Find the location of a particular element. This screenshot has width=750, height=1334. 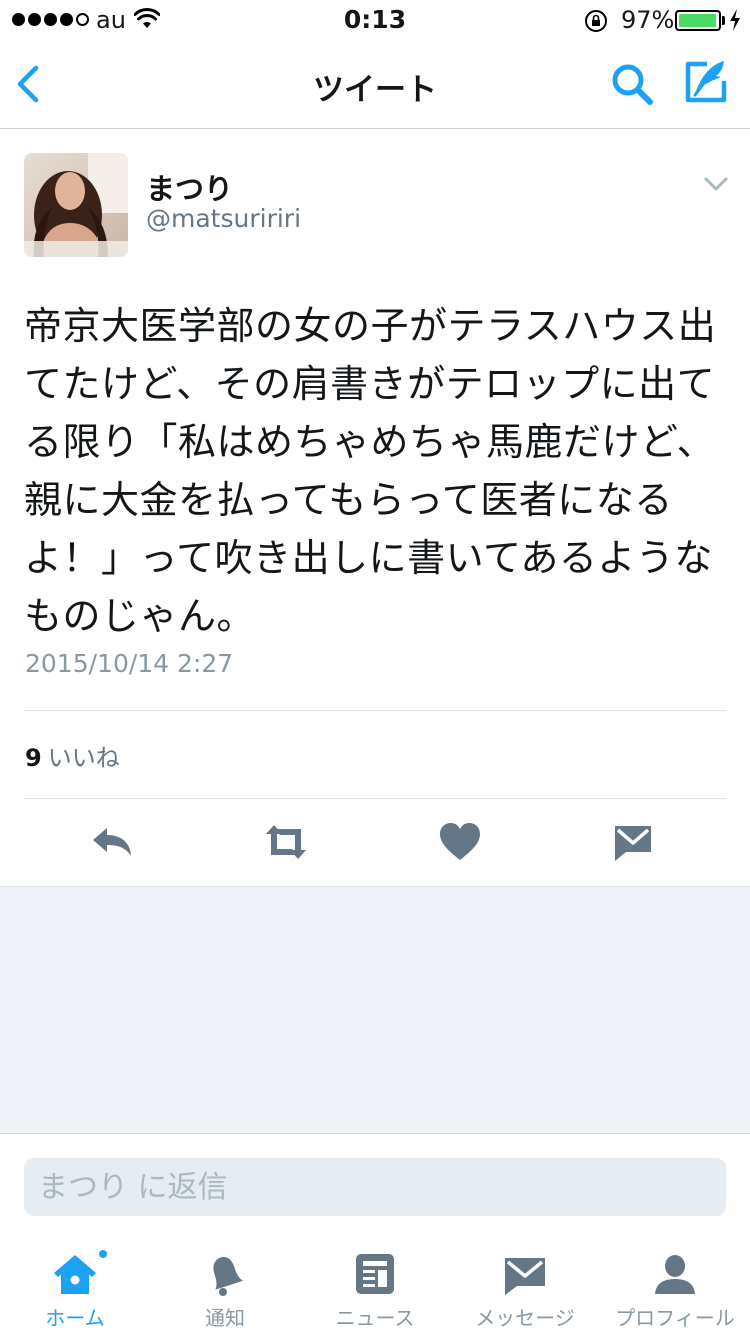

avatar-photo is located at coordinates (76, 205).